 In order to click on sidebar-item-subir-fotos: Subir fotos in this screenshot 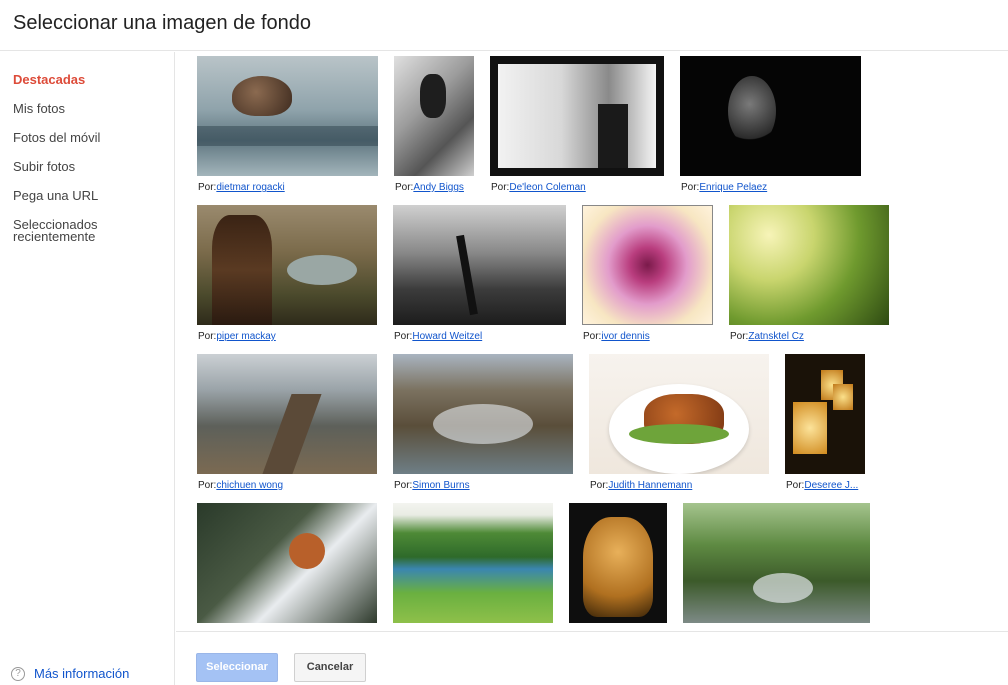, I will do `click(44, 166)`.